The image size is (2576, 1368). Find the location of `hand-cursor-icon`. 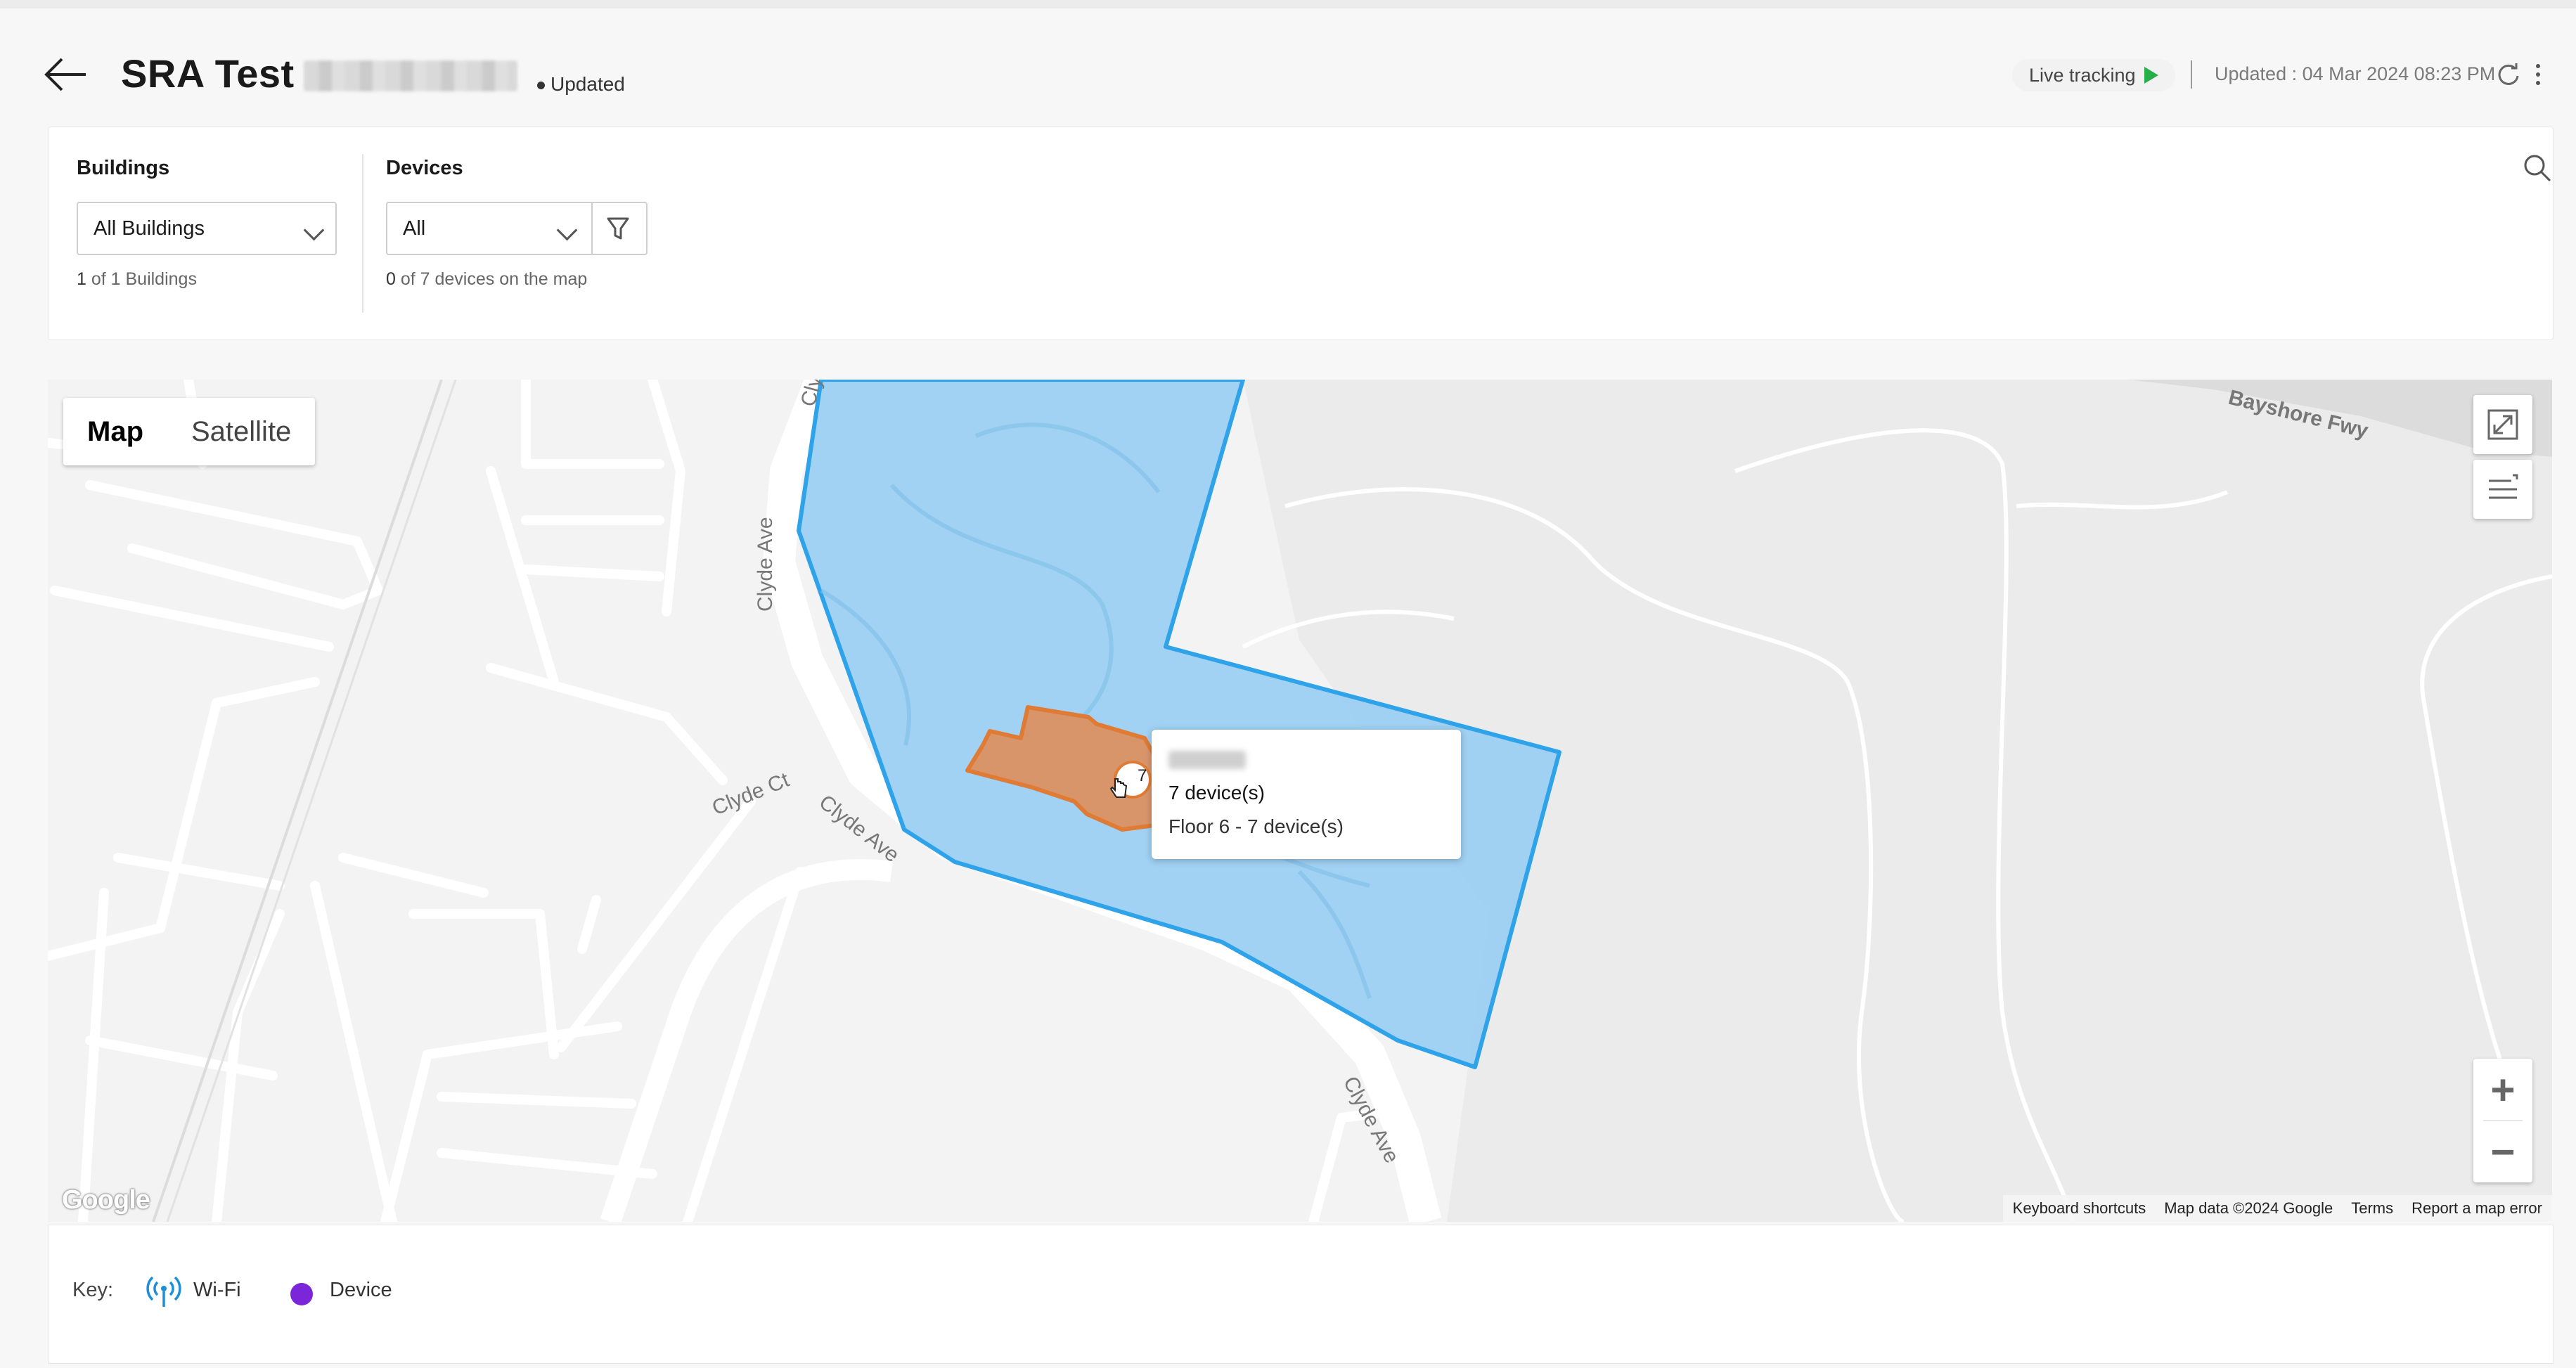

hand-cursor-icon is located at coordinates (1118, 788).